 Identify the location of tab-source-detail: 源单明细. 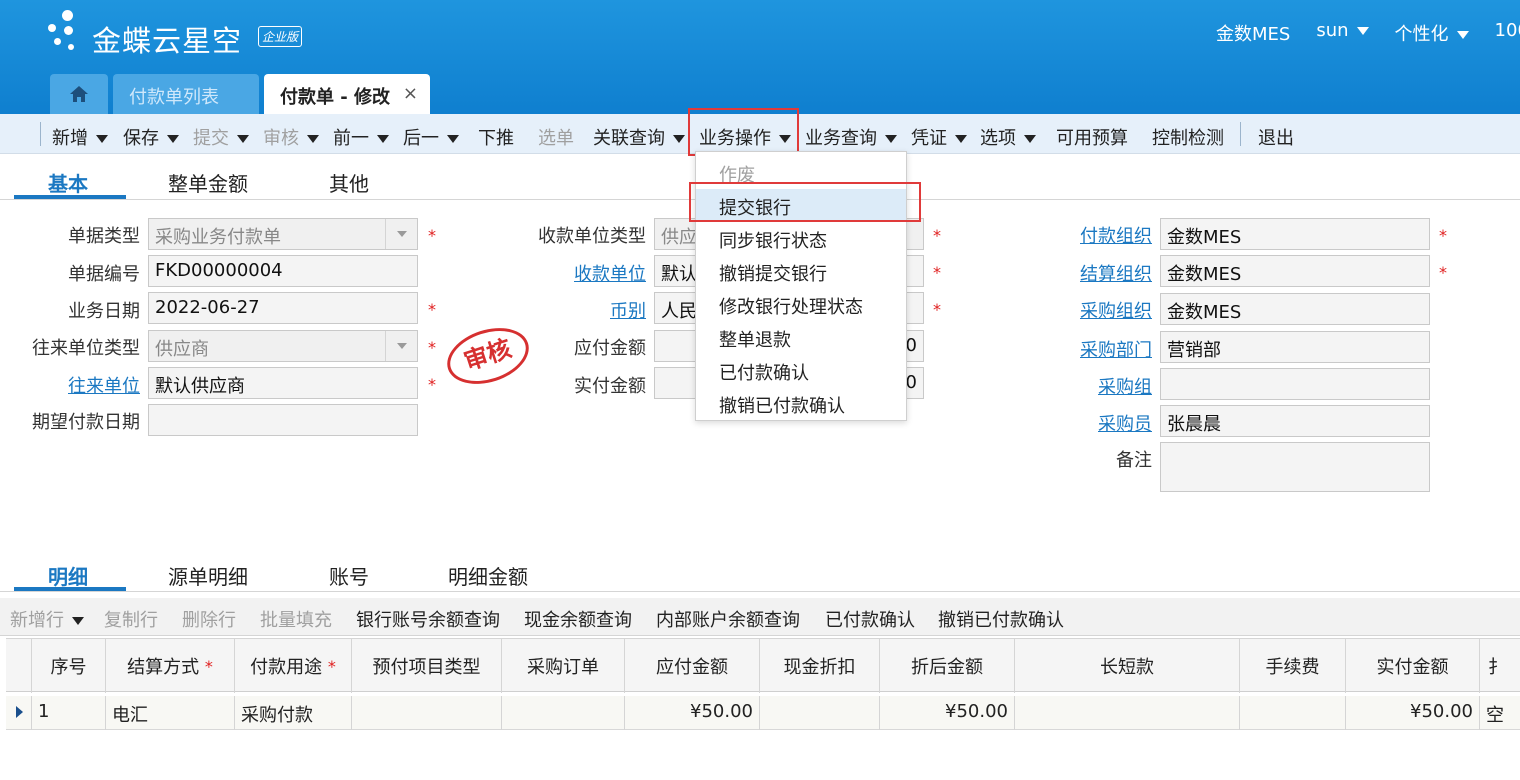
(208, 575).